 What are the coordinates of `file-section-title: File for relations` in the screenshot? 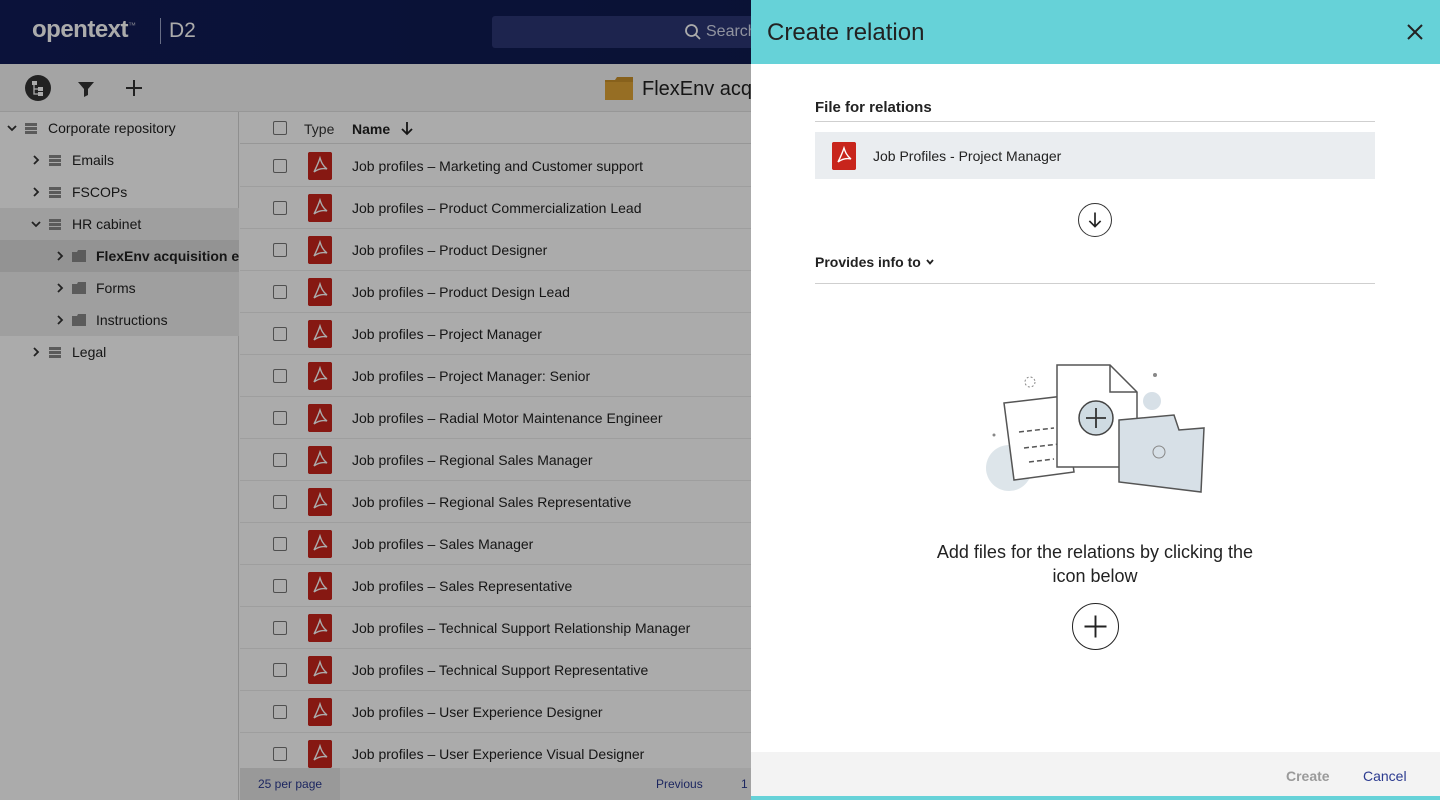 It's located at (873, 107).